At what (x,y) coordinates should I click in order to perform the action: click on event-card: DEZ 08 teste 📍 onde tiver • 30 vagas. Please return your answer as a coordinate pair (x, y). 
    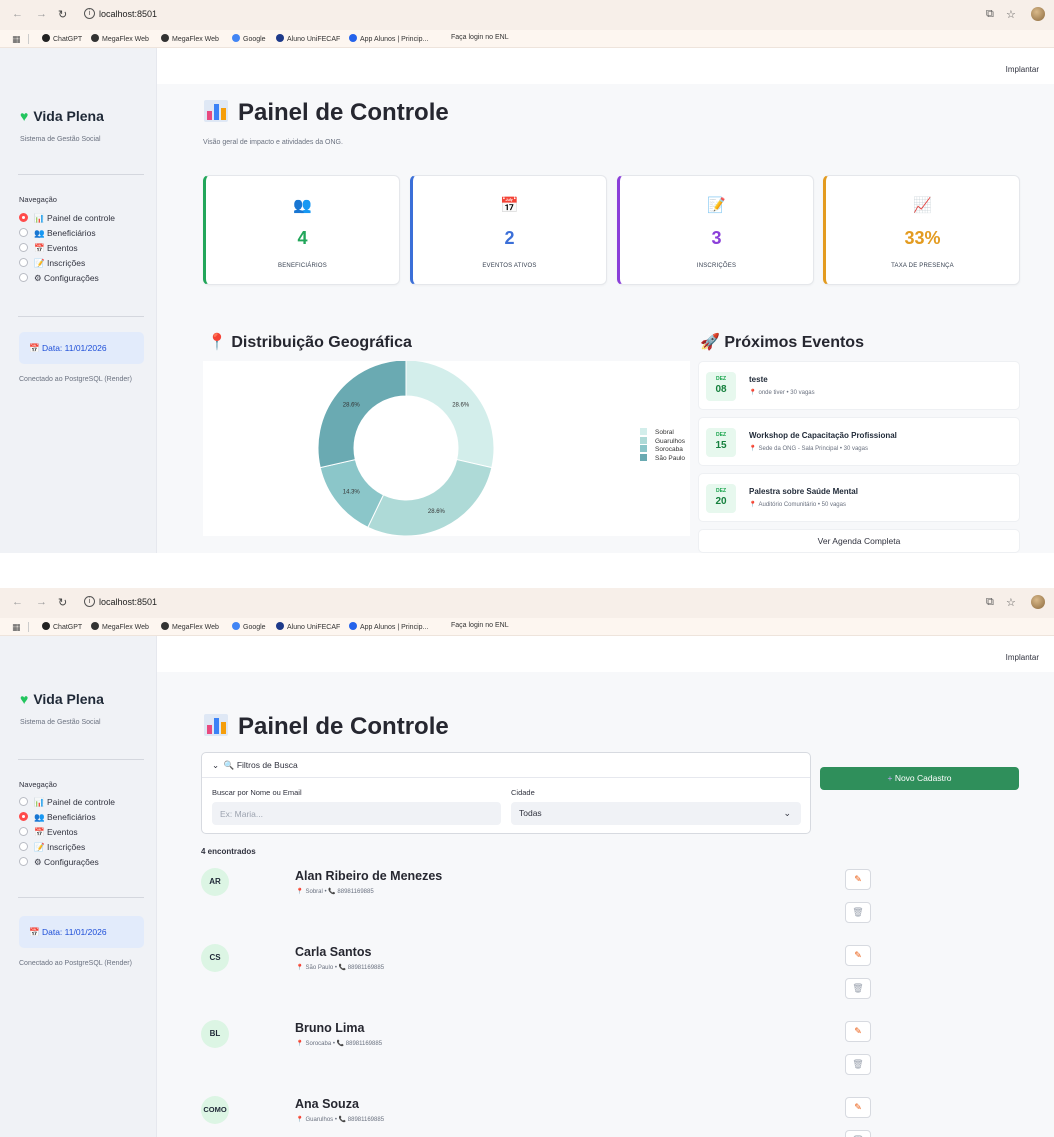
    Looking at the image, I should click on (859, 385).